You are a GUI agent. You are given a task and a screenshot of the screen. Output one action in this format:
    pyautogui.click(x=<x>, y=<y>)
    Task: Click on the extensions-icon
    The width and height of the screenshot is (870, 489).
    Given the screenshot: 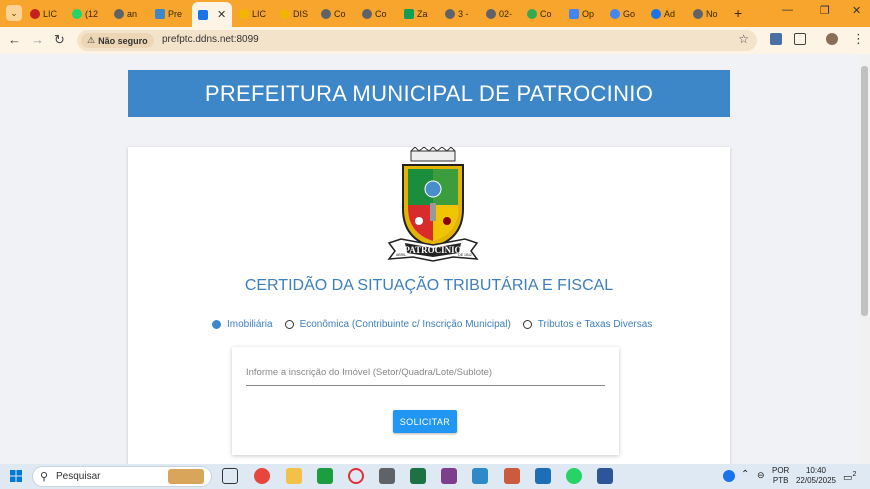 What is the action you would take?
    pyautogui.click(x=800, y=39)
    